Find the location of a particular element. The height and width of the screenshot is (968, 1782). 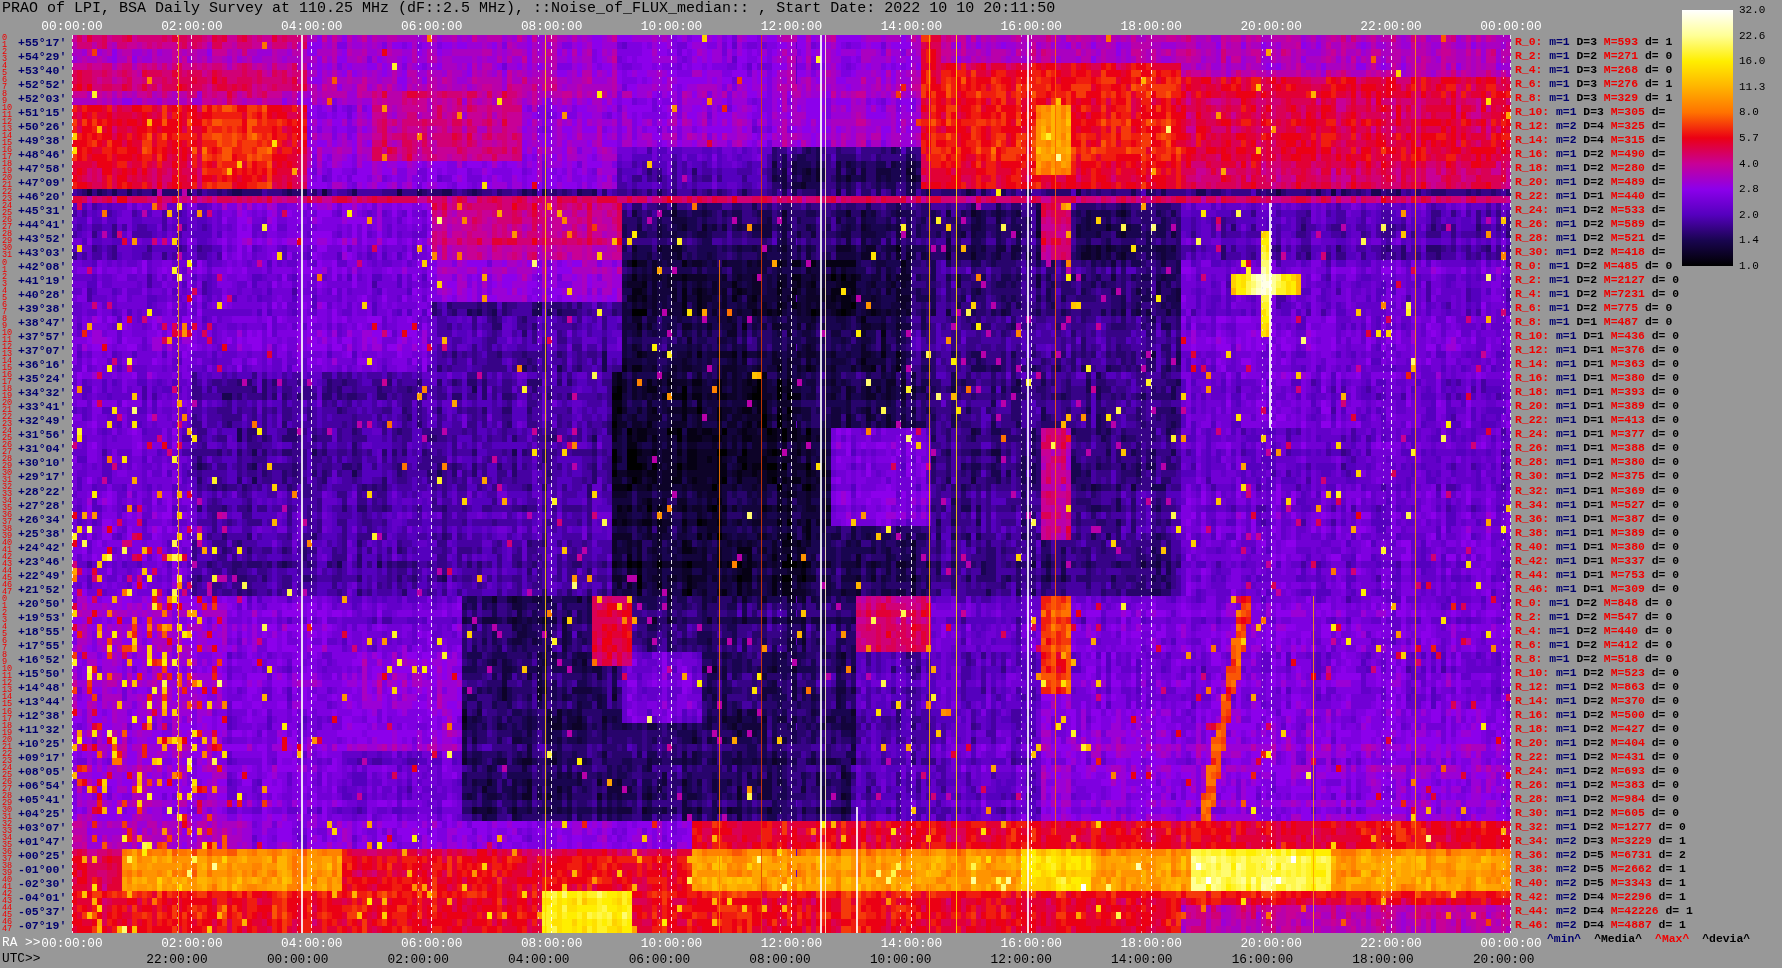

beam-numbers: 8 9 is located at coordinates (5, 322).